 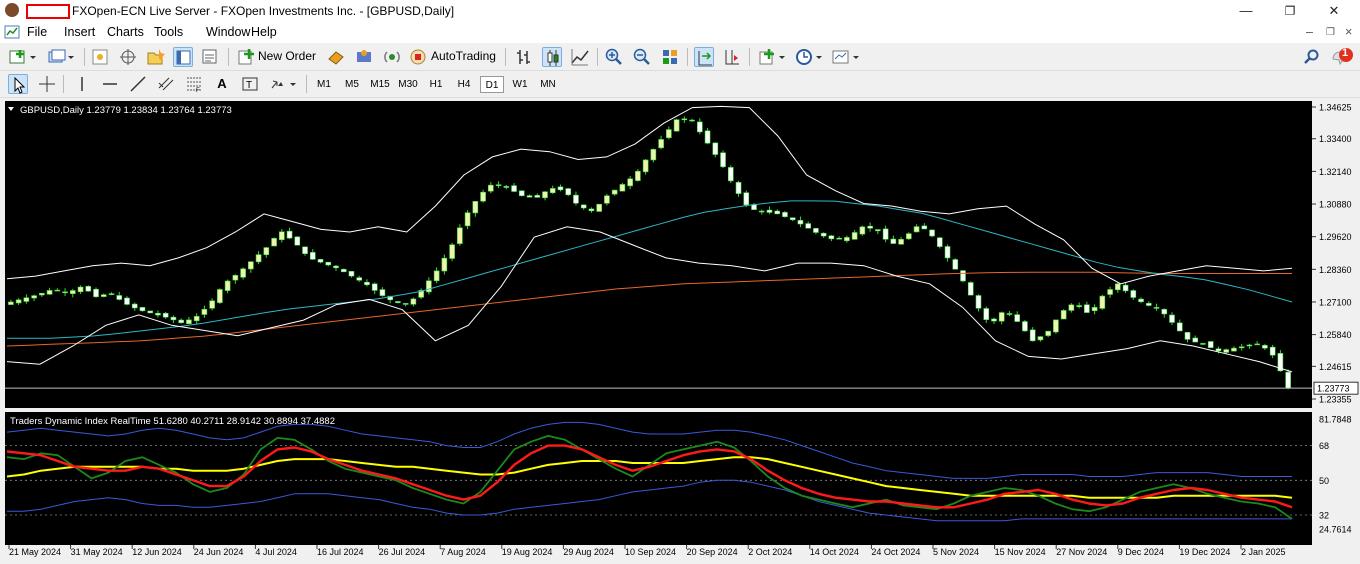 What do you see at coordinates (732, 57) in the screenshot?
I see `chart-shift-icon` at bounding box center [732, 57].